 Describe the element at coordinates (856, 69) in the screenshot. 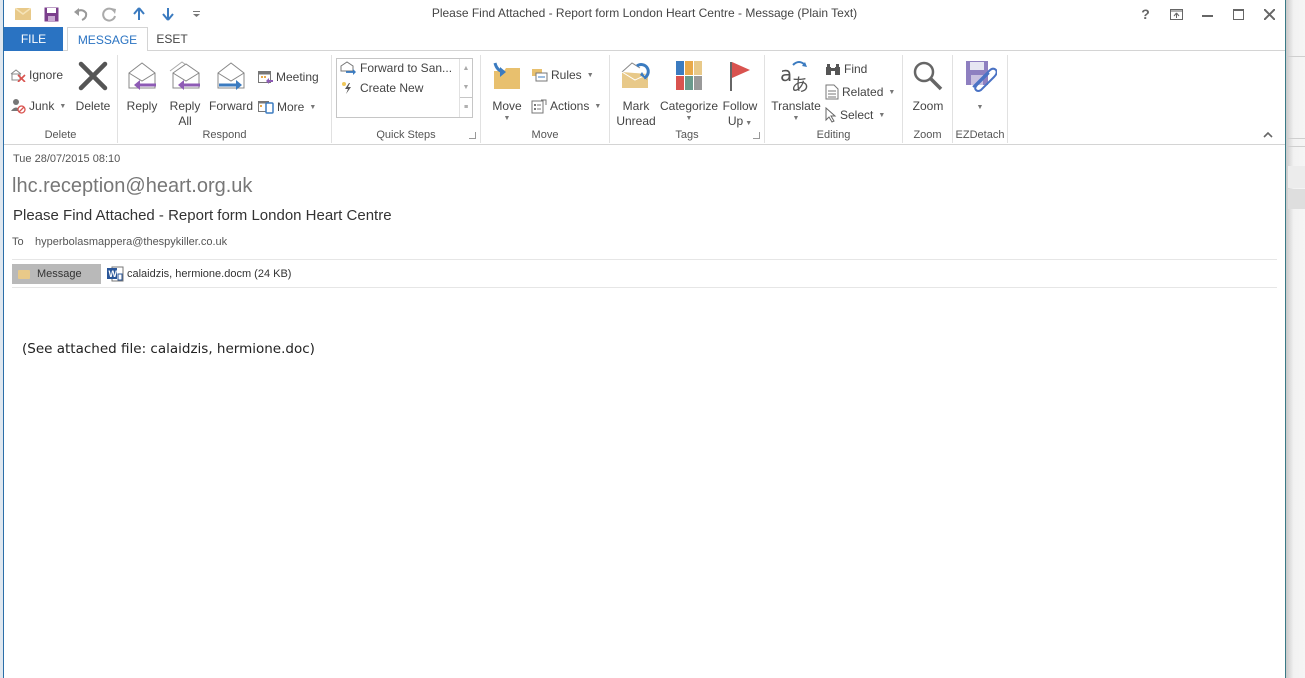

I see `find-label: Find` at that location.